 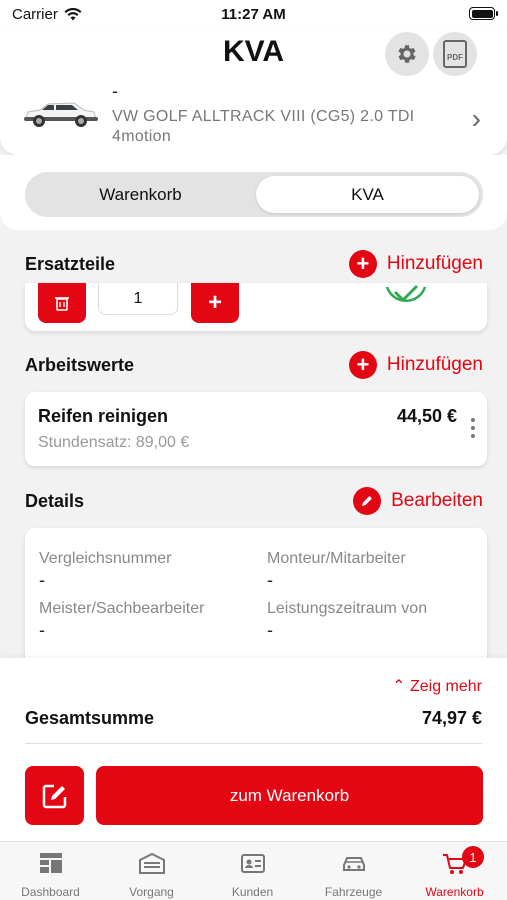 What do you see at coordinates (55, 501) in the screenshot?
I see `details-label: Details` at bounding box center [55, 501].